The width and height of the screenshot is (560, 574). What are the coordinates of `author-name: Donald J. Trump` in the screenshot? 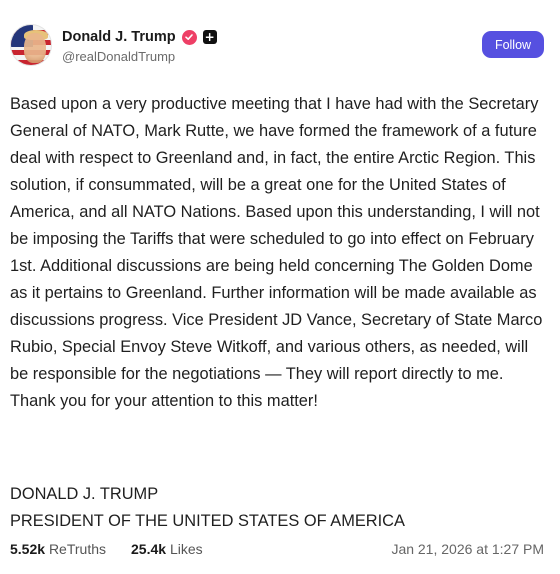 It's located at (119, 37).